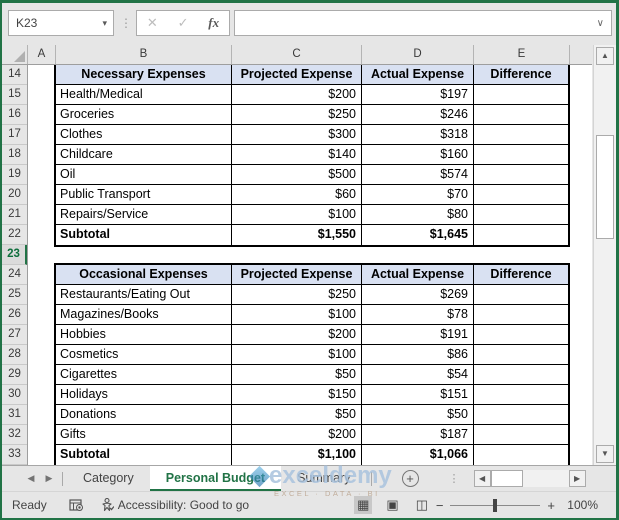 This screenshot has height=520, width=619. Describe the element at coordinates (605, 454) in the screenshot. I see `scroll-down-icon: ▼` at that location.